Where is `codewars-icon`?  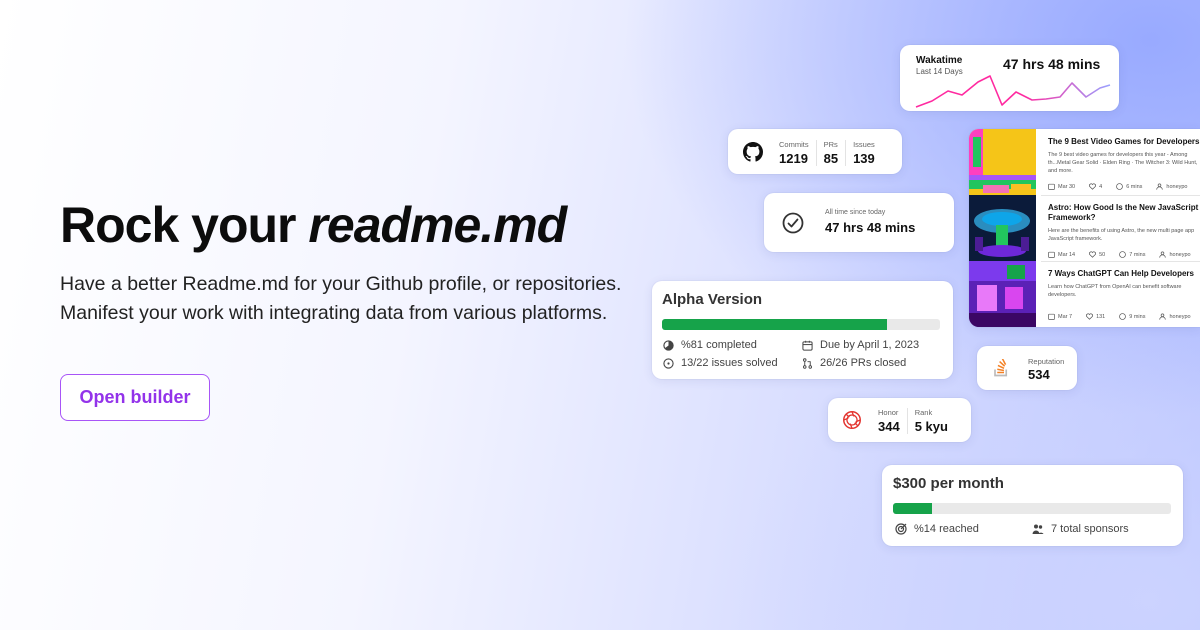
codewars-icon is located at coordinates (852, 420).